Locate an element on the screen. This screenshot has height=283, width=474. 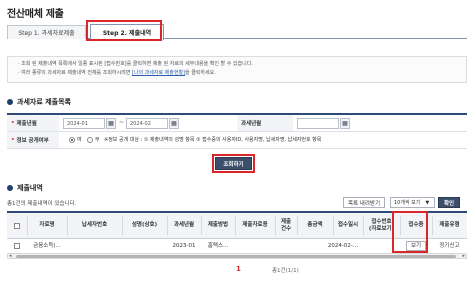
scrollbar-thumb is located at coordinates (236, 256).